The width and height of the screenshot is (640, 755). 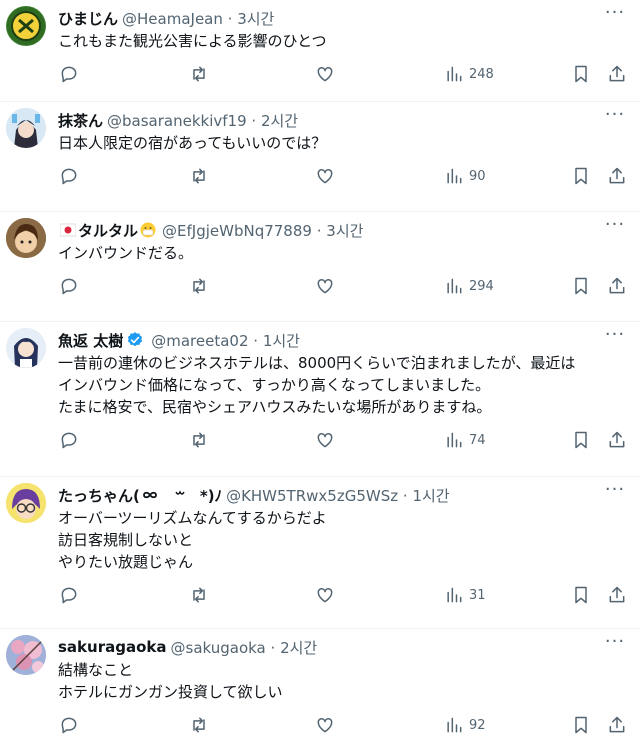 What do you see at coordinates (465, 440) in the screenshot?
I see `views-button: 74` at bounding box center [465, 440].